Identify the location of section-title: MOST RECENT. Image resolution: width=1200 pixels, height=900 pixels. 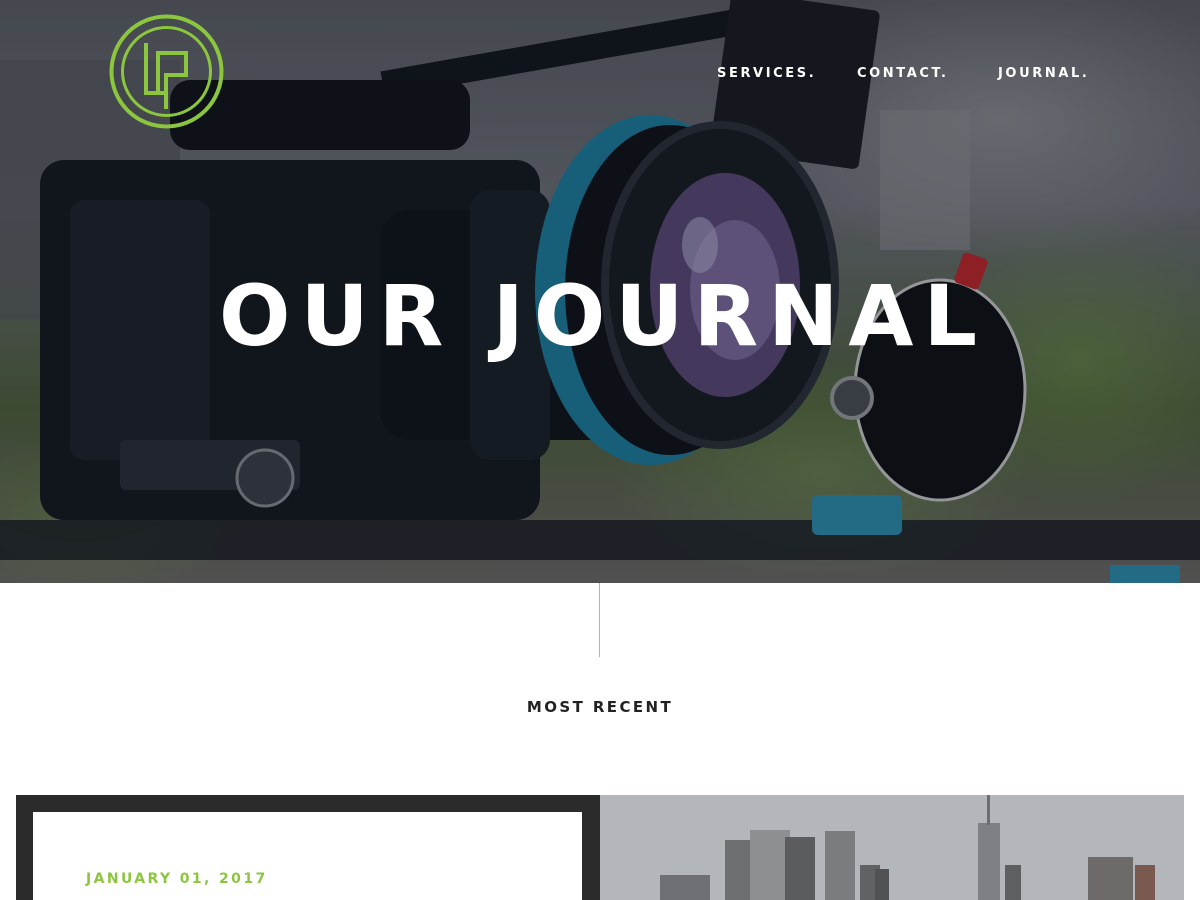
(600, 707).